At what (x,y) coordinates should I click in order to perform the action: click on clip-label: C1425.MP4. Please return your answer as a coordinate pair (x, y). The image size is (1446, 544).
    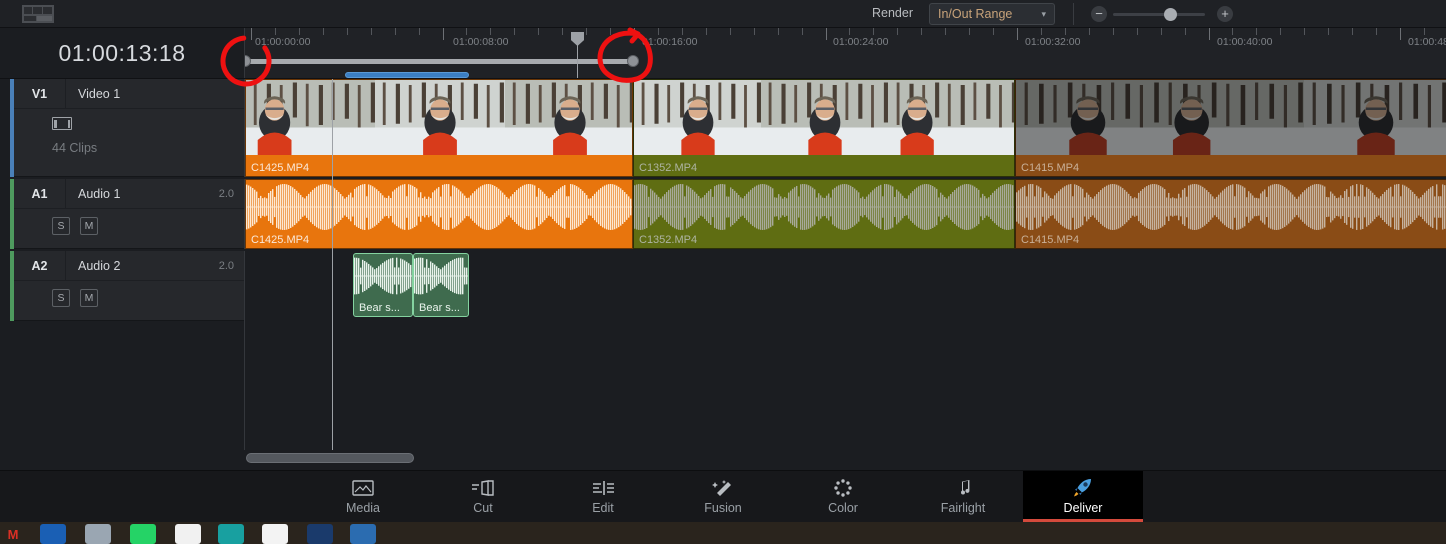
    Looking at the image, I should click on (280, 240).